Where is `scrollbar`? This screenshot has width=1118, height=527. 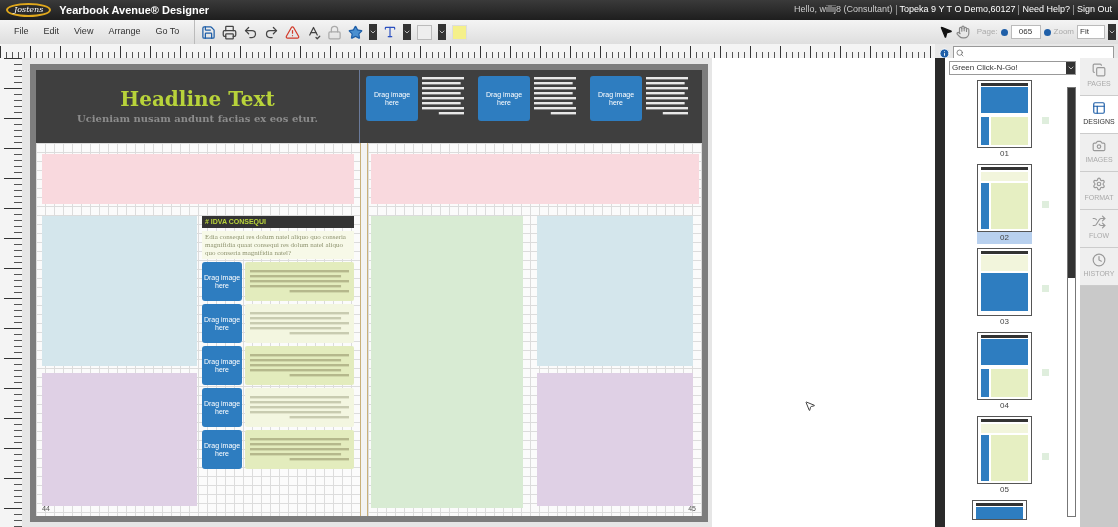 scrollbar is located at coordinates (1071, 302).